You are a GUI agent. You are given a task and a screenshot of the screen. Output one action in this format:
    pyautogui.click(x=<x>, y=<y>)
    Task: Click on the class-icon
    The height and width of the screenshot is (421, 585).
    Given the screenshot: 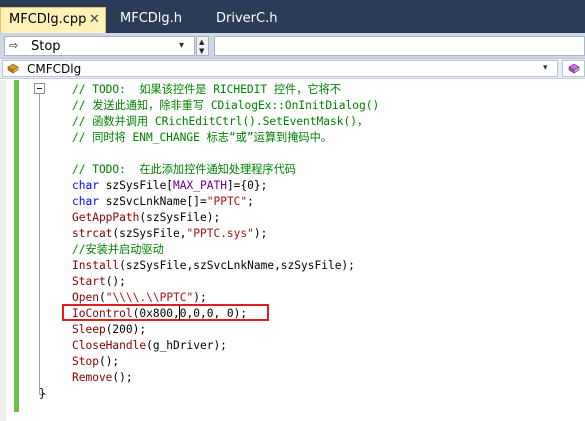 What is the action you would take?
    pyautogui.click(x=13, y=68)
    